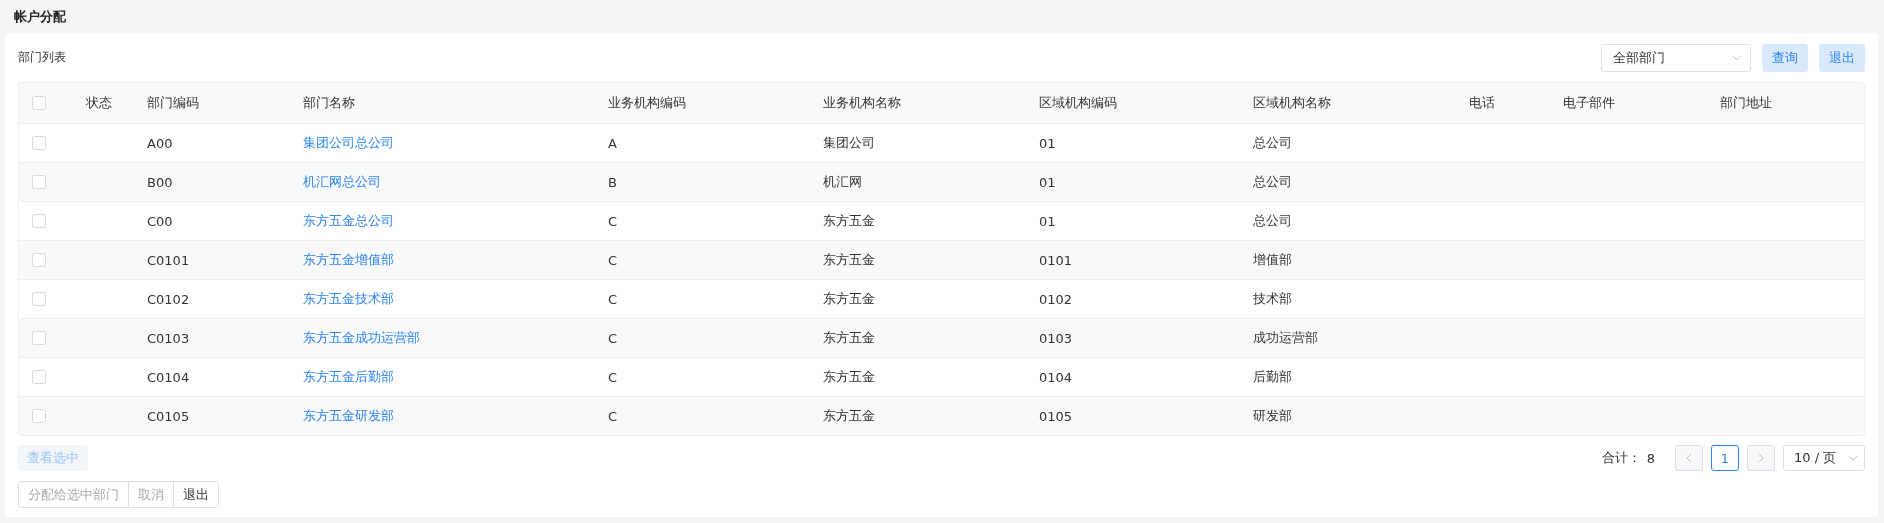 This screenshot has height=523, width=1884. Describe the element at coordinates (1746, 103) in the screenshot. I see `column-header: 部门地址` at that location.